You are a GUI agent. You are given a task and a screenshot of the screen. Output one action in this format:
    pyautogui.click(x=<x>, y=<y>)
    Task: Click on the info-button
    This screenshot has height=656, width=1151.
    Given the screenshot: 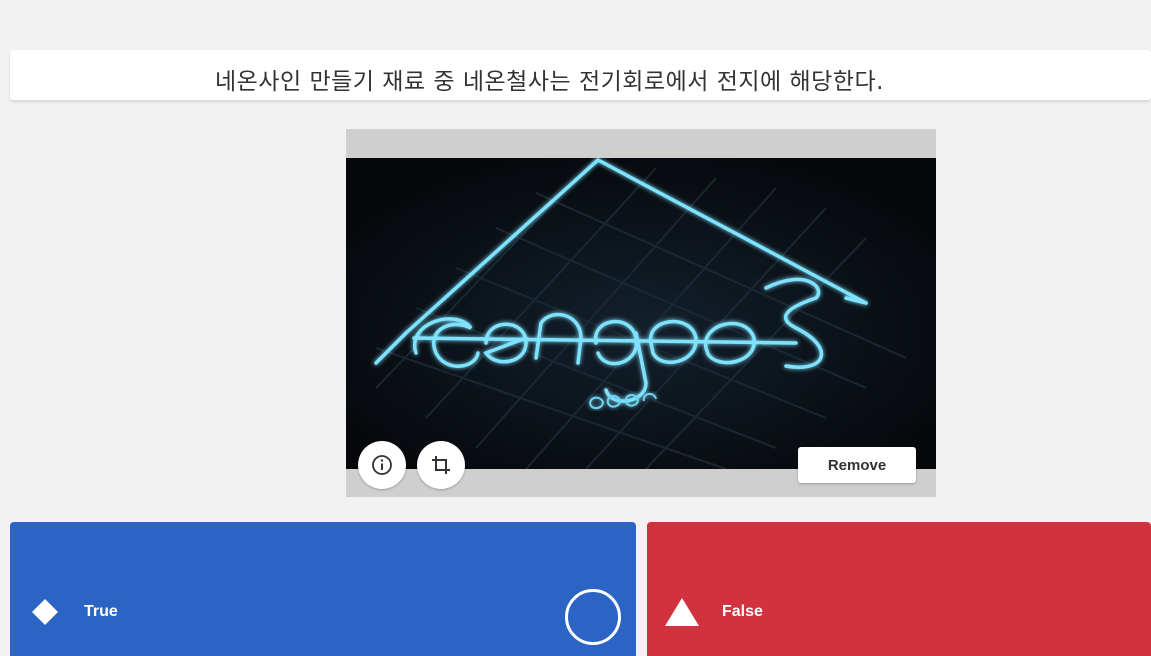 What is the action you would take?
    pyautogui.click(x=382, y=465)
    